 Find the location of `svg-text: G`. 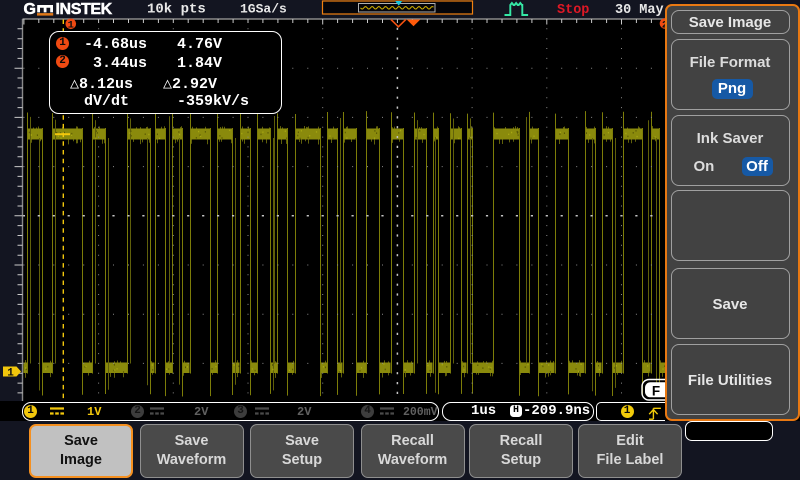

svg-text: G is located at coordinates (30, 9).